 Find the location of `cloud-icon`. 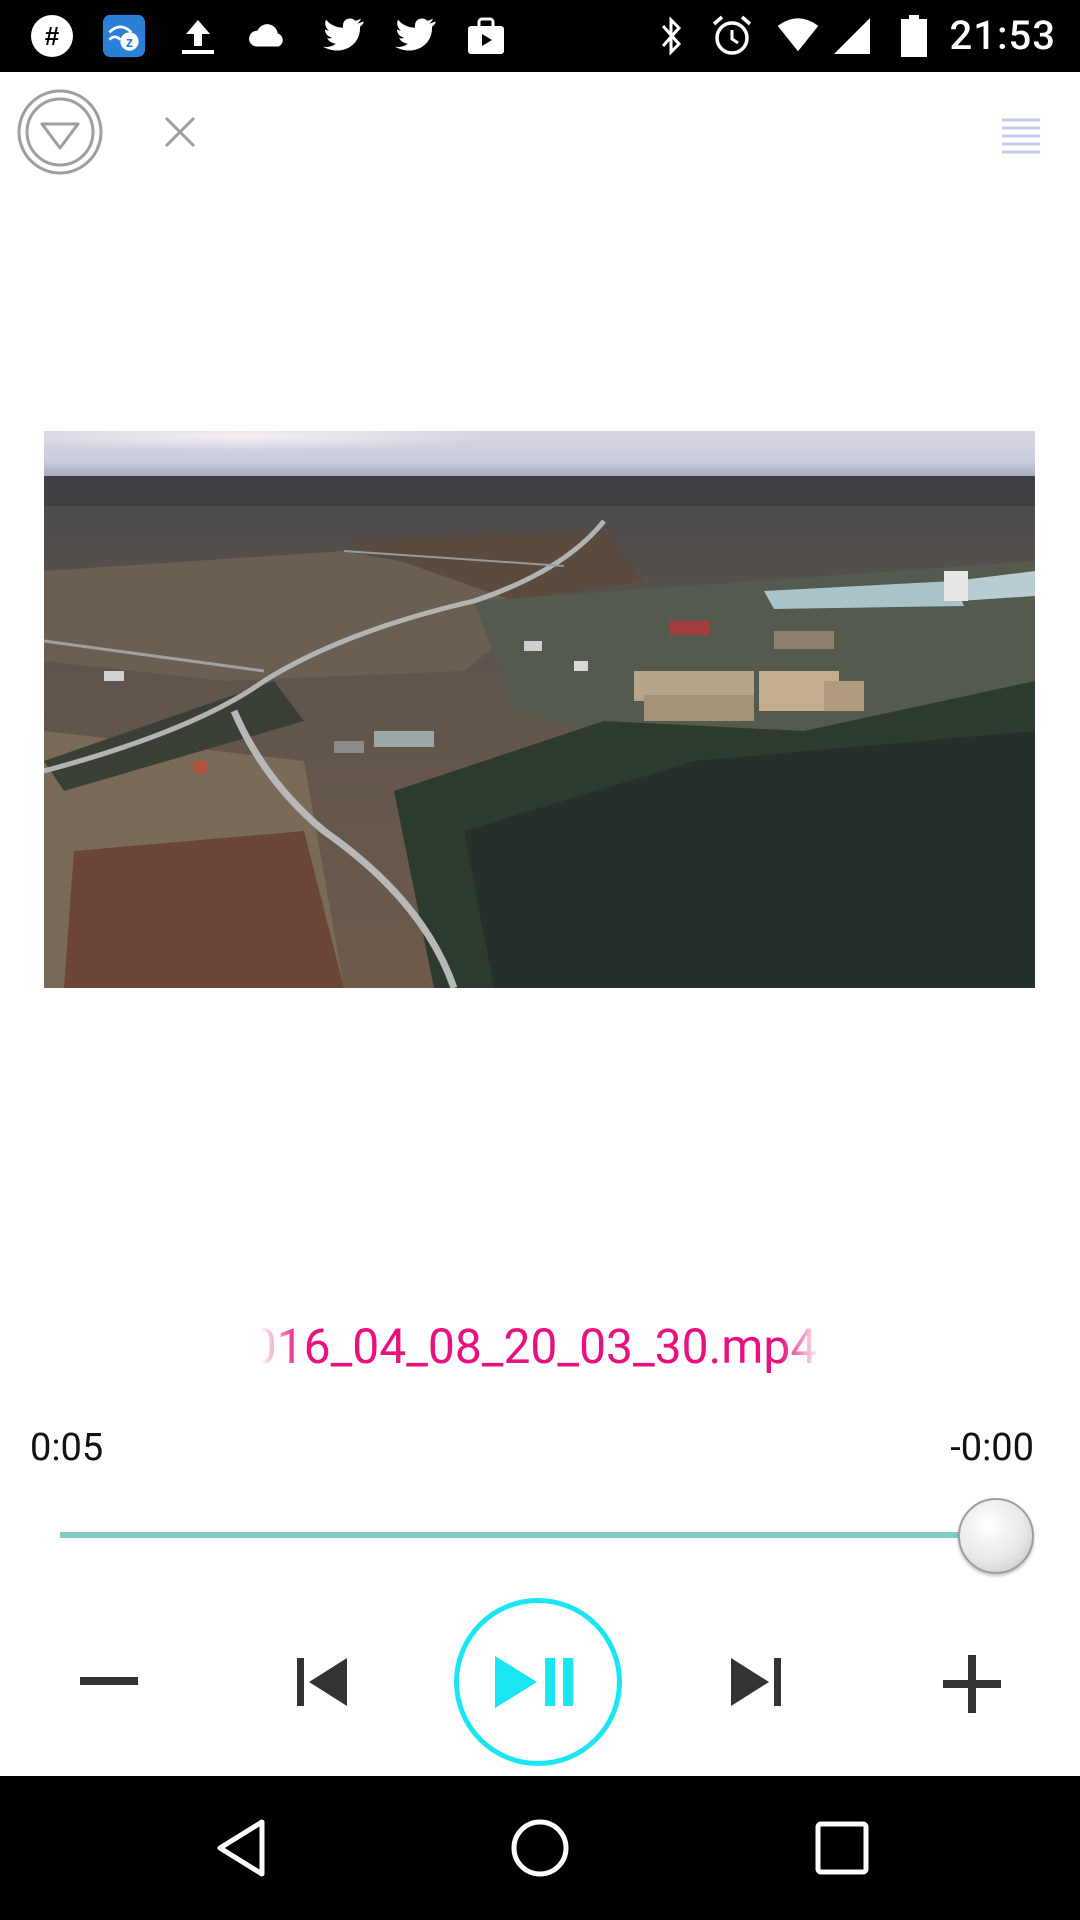

cloud-icon is located at coordinates (268, 36).